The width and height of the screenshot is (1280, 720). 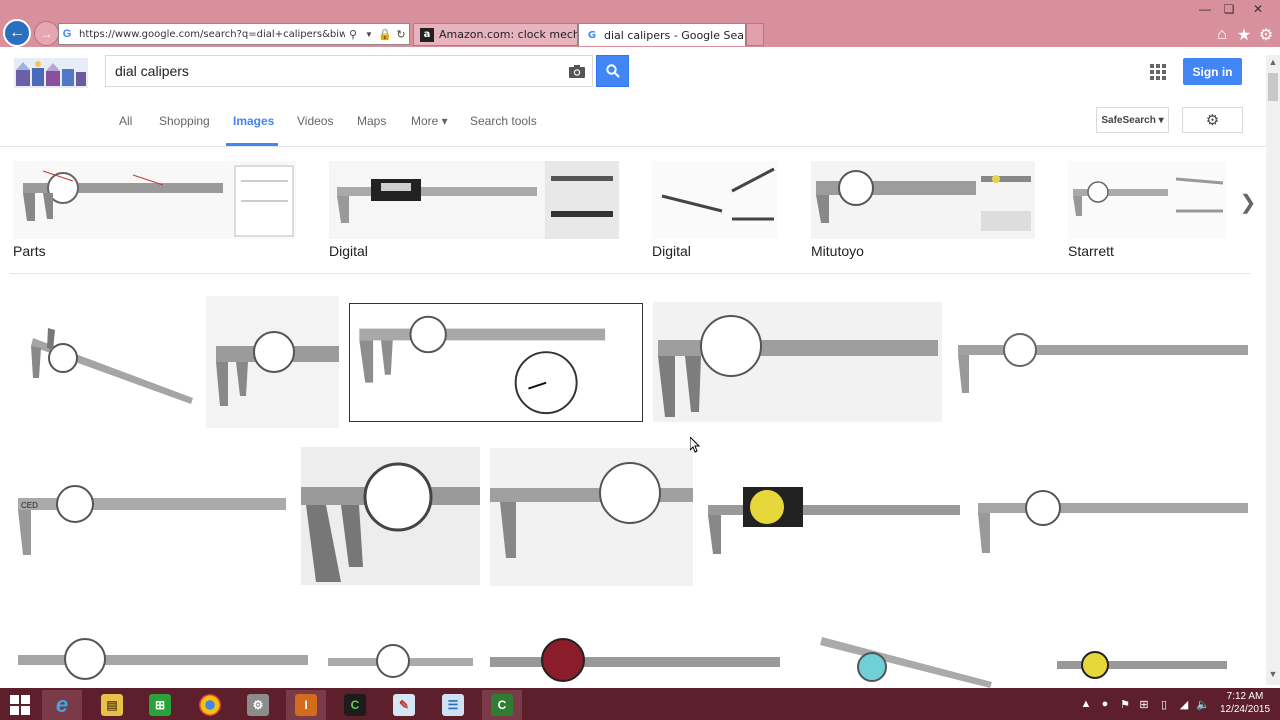 I want to click on clock-date: 12/24/2015, so click(x=1245, y=709).